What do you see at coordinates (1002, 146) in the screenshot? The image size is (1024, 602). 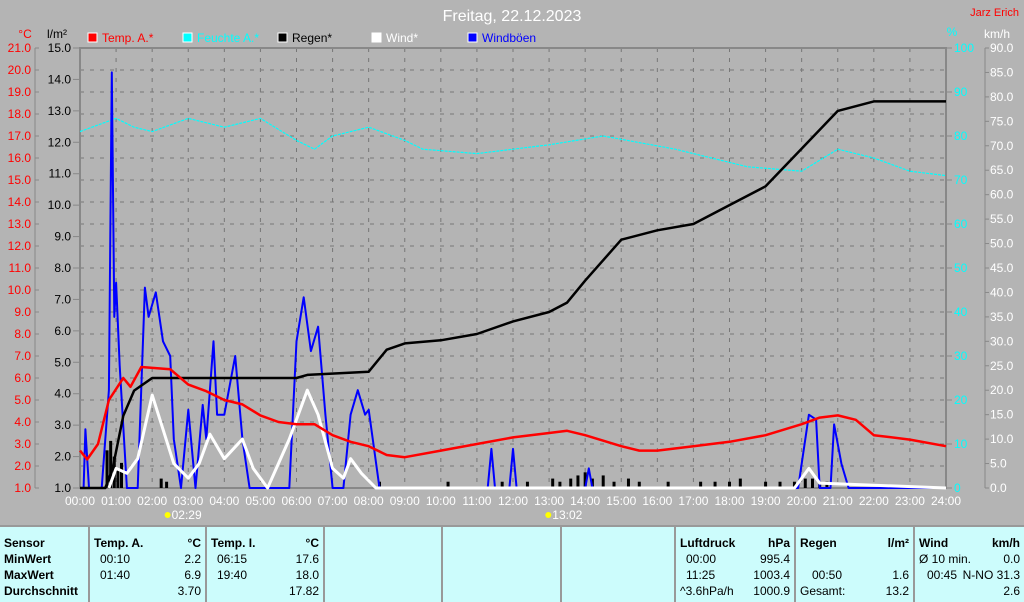 I see `wind-tick-label: 70.0` at bounding box center [1002, 146].